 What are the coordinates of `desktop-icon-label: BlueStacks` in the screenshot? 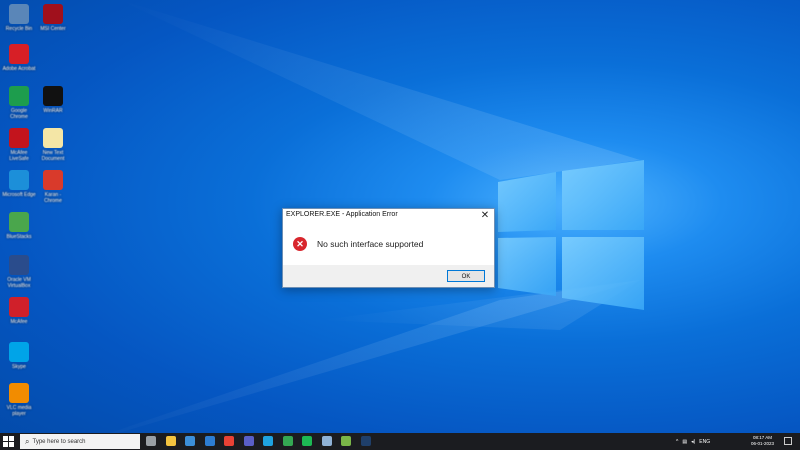 It's located at (19, 237).